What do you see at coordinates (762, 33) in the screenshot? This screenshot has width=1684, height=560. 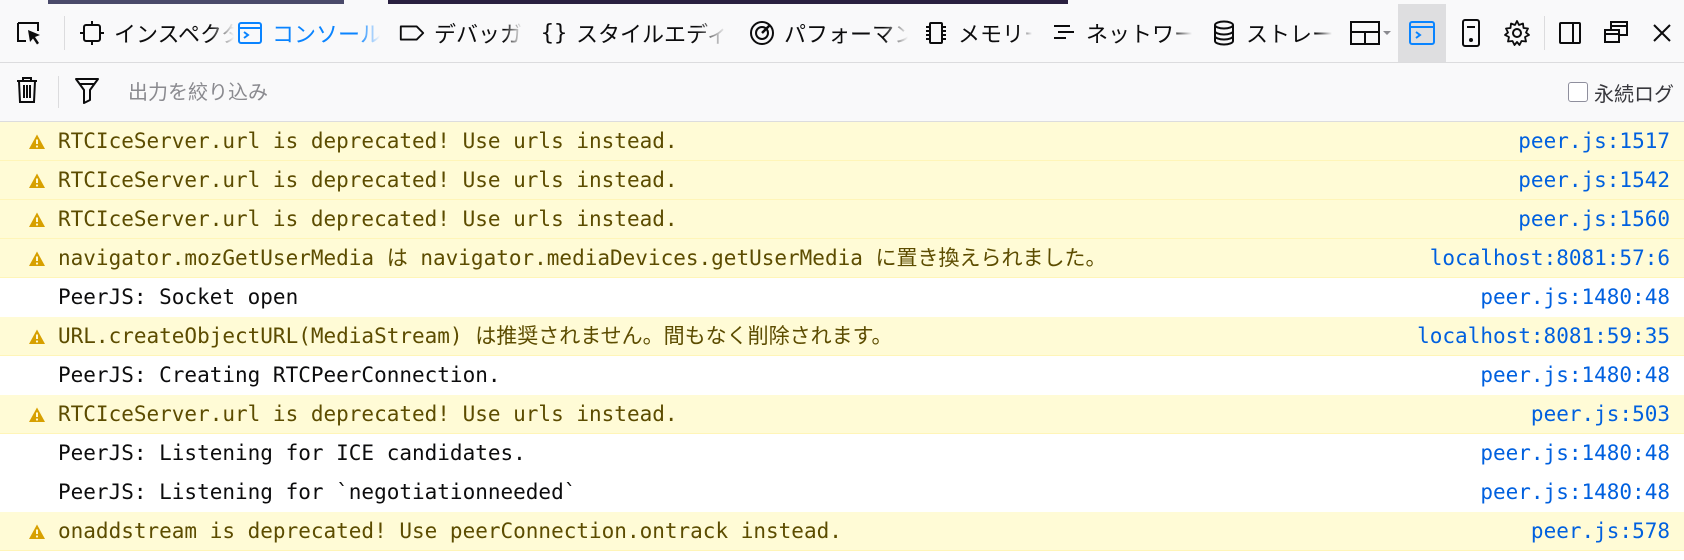 I see `performance-icon` at bounding box center [762, 33].